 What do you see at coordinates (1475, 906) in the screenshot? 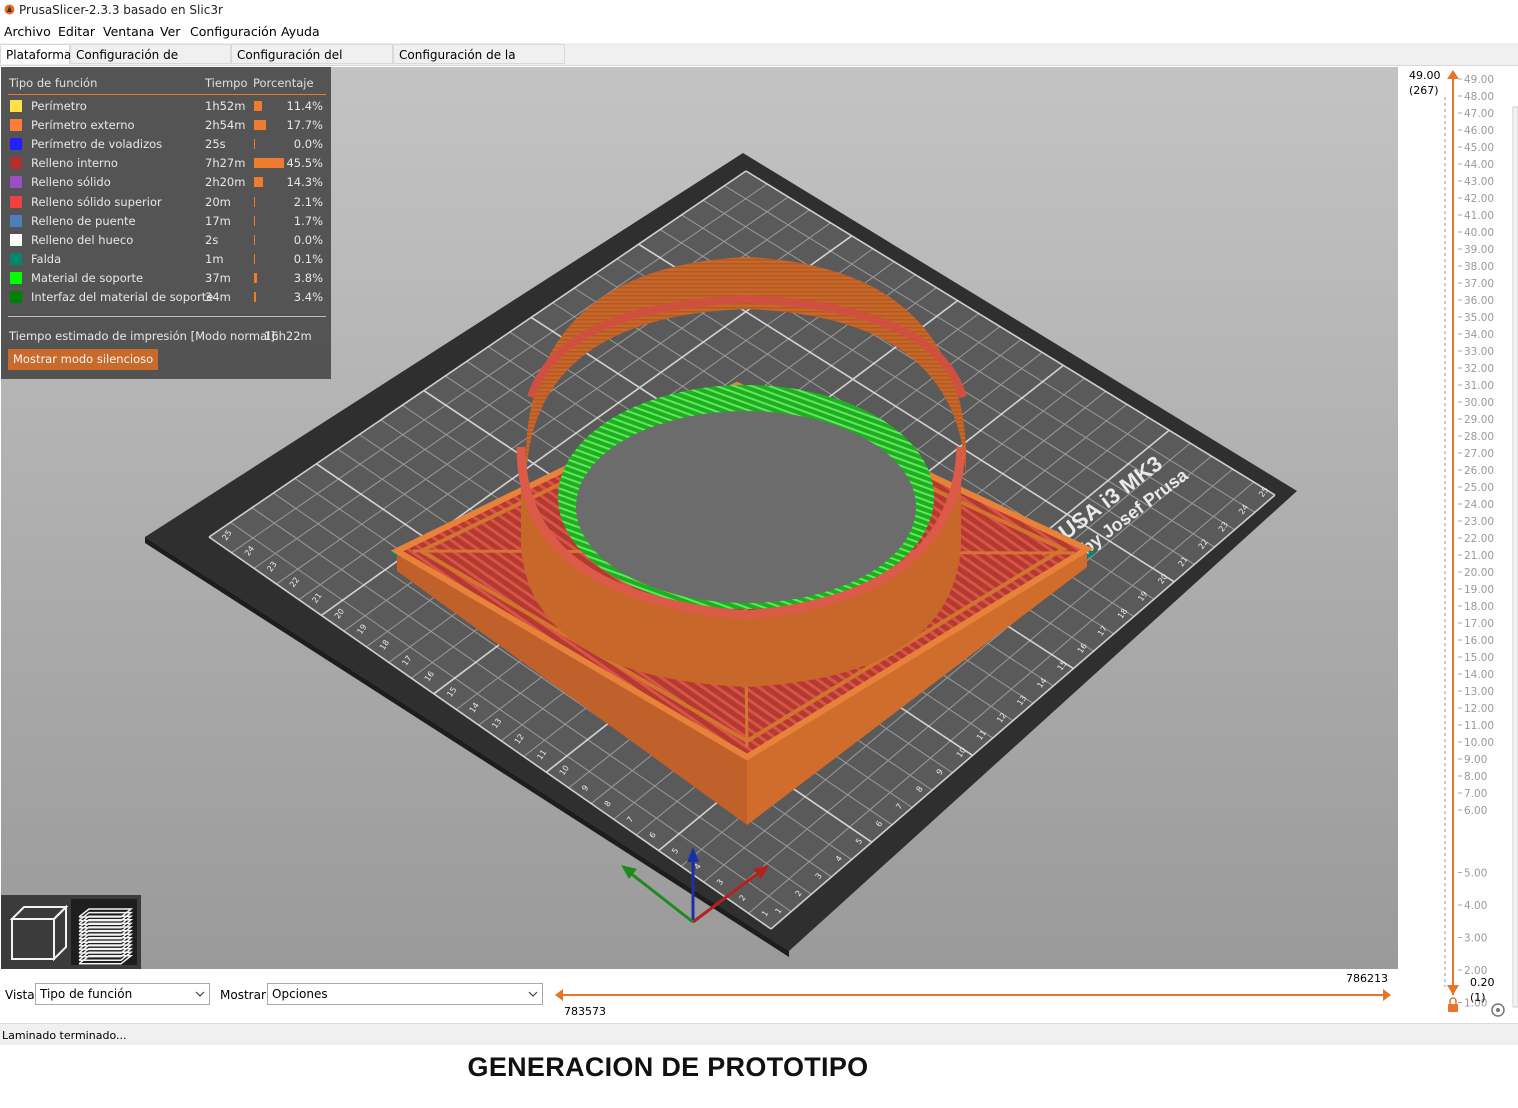
I see `layer-height-tick: 4.00` at bounding box center [1475, 906].